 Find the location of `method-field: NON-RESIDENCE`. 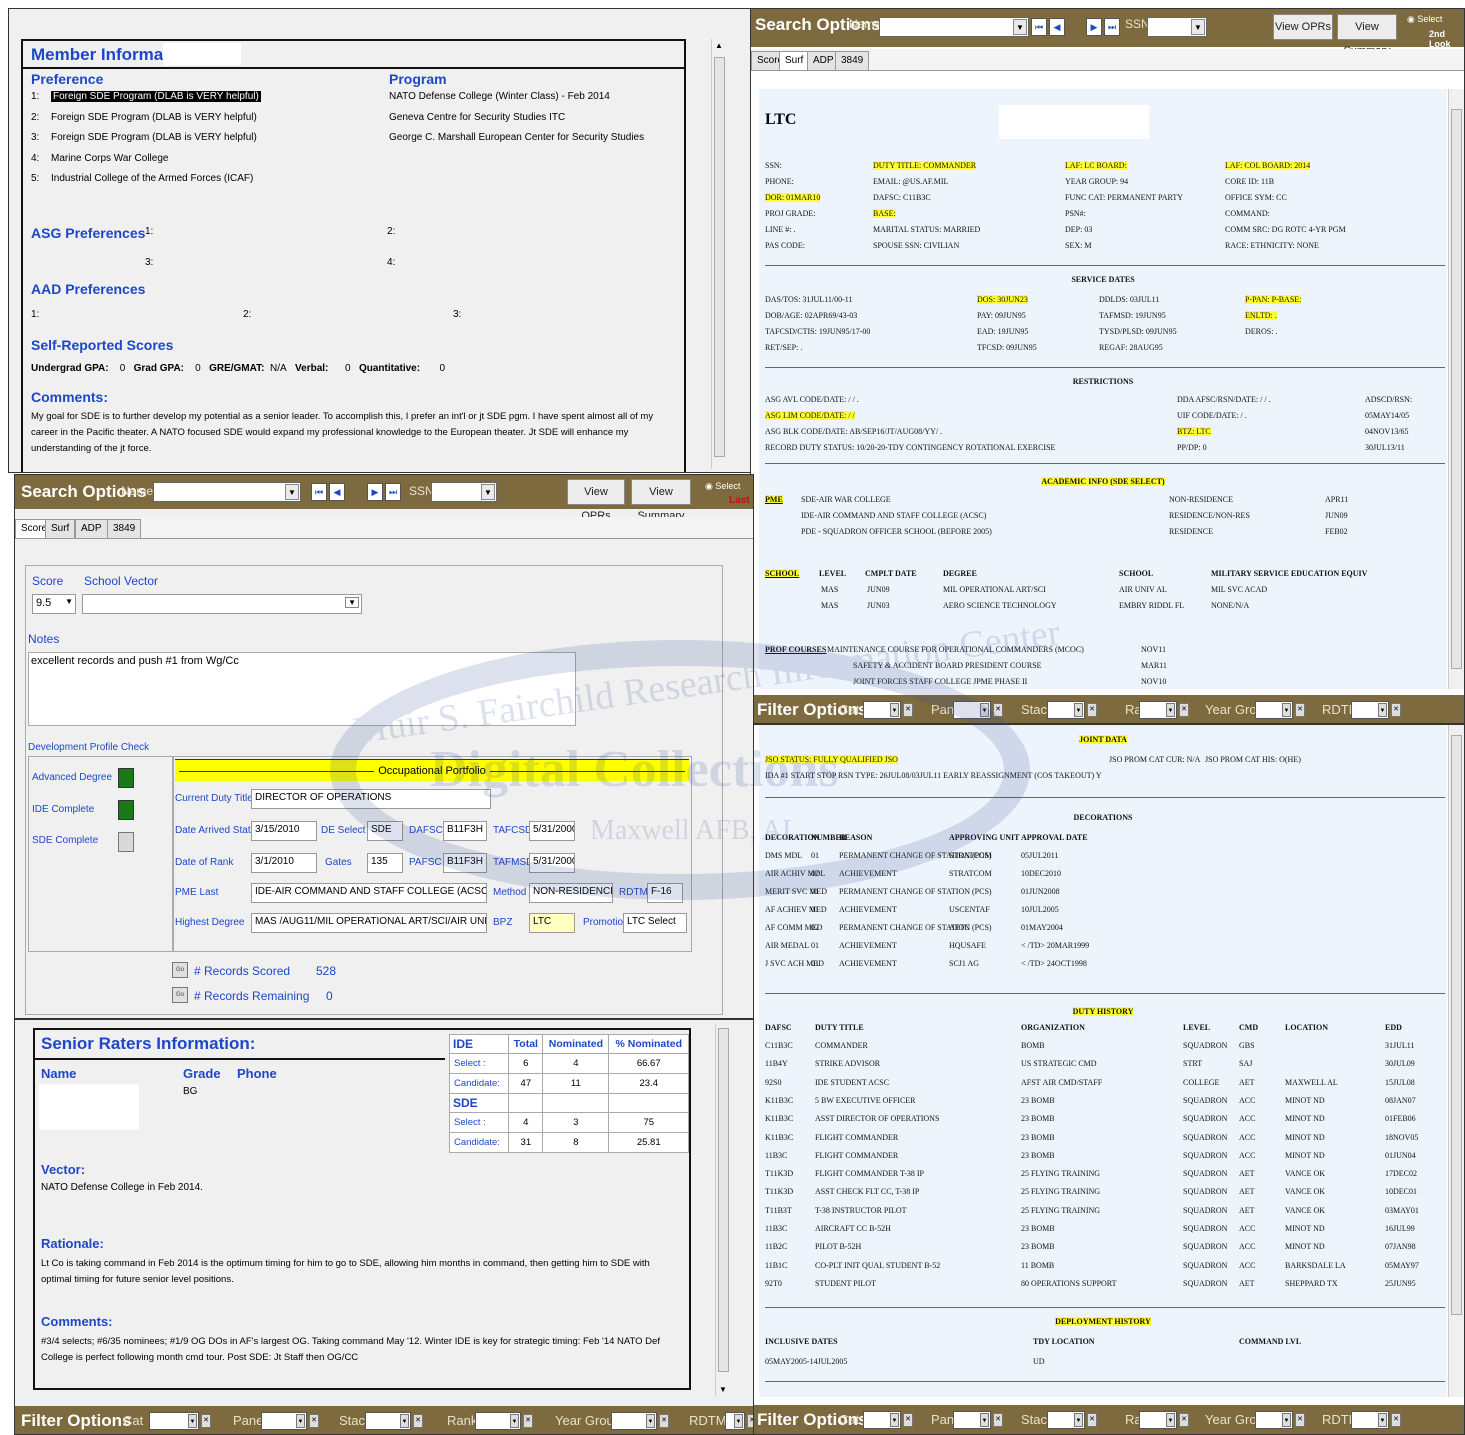

method-field: NON-RESIDENCE is located at coordinates (571, 893).